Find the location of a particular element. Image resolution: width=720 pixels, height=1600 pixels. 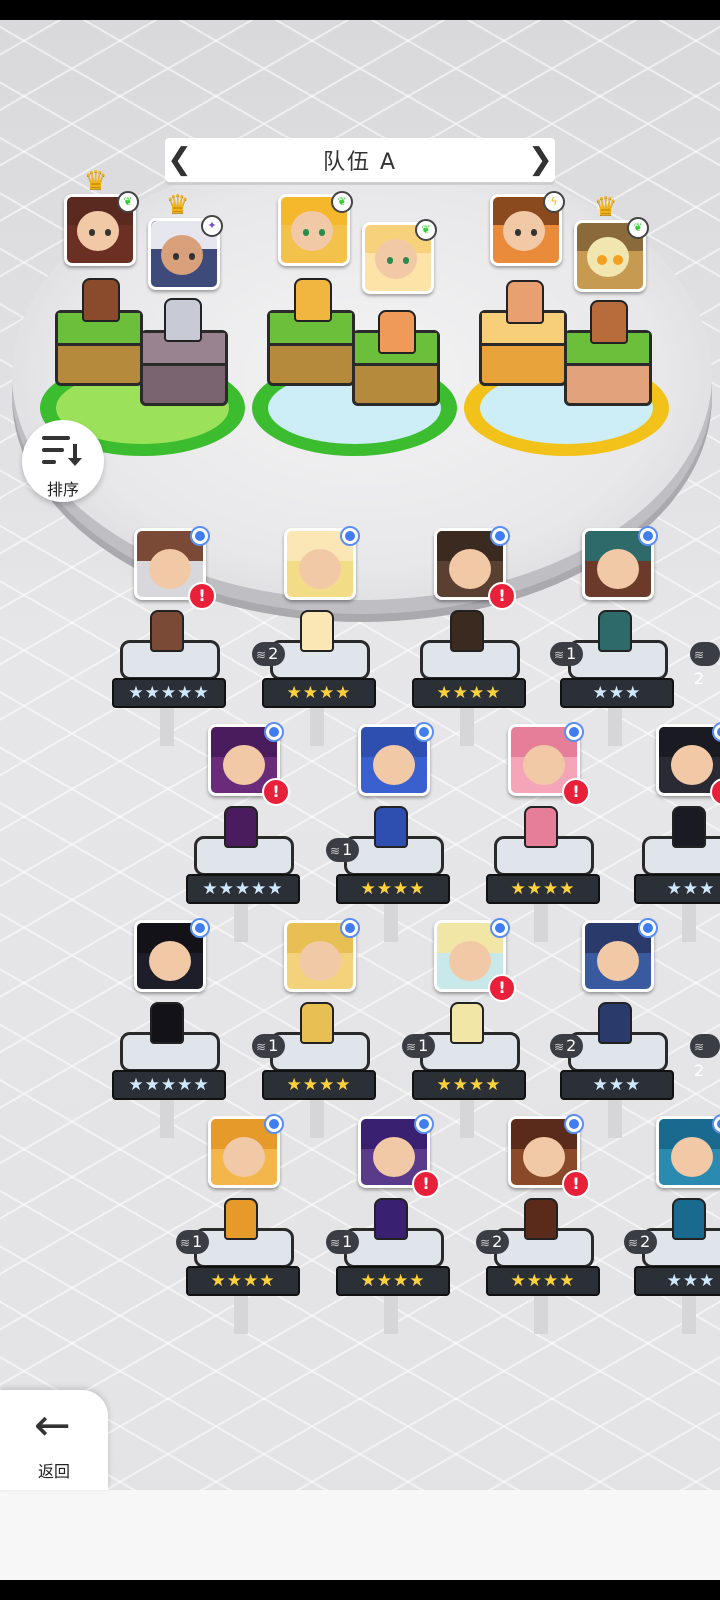

back-button: ← 返回 is located at coordinates (54, 1440).